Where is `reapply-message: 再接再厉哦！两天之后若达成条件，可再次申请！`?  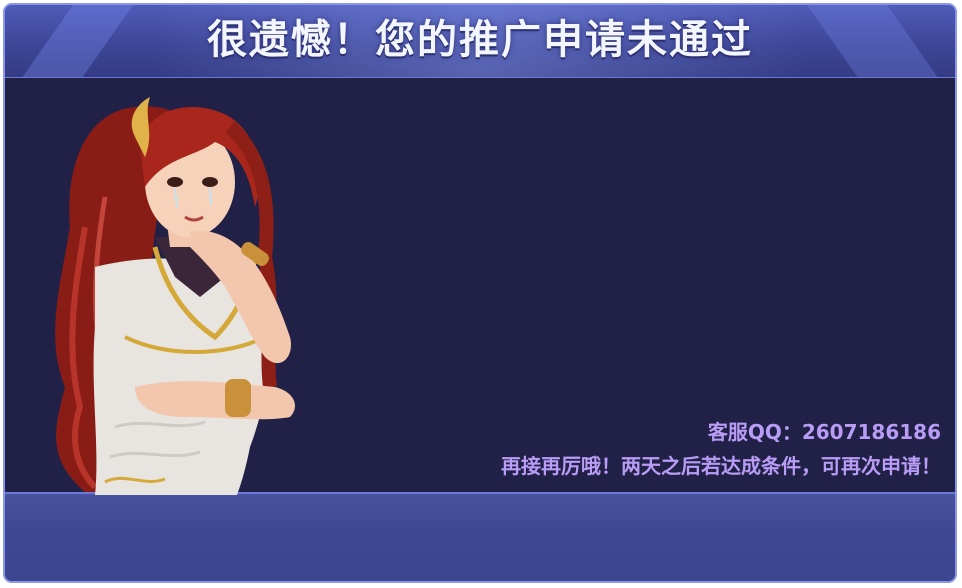
reapply-message: 再接再厉哦！两天之后若达成条件，可再次申请！ is located at coordinates (721, 466).